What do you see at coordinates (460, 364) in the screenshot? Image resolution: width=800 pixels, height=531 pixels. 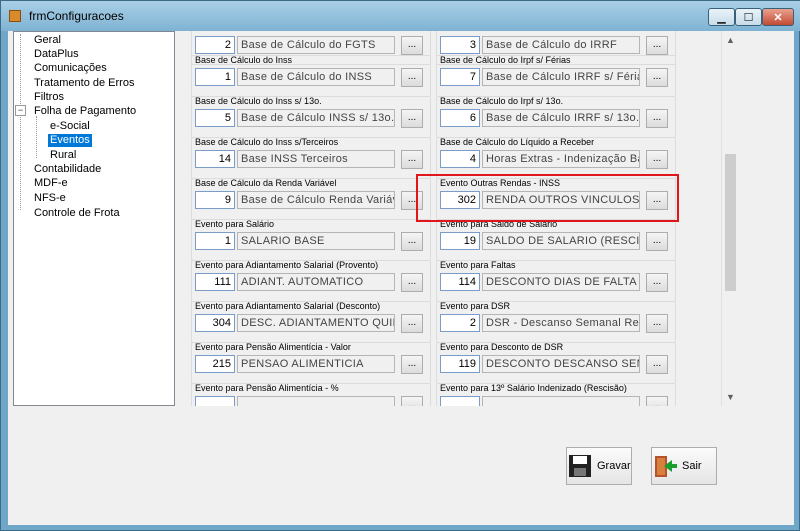 I see `event-code-input: 119` at bounding box center [460, 364].